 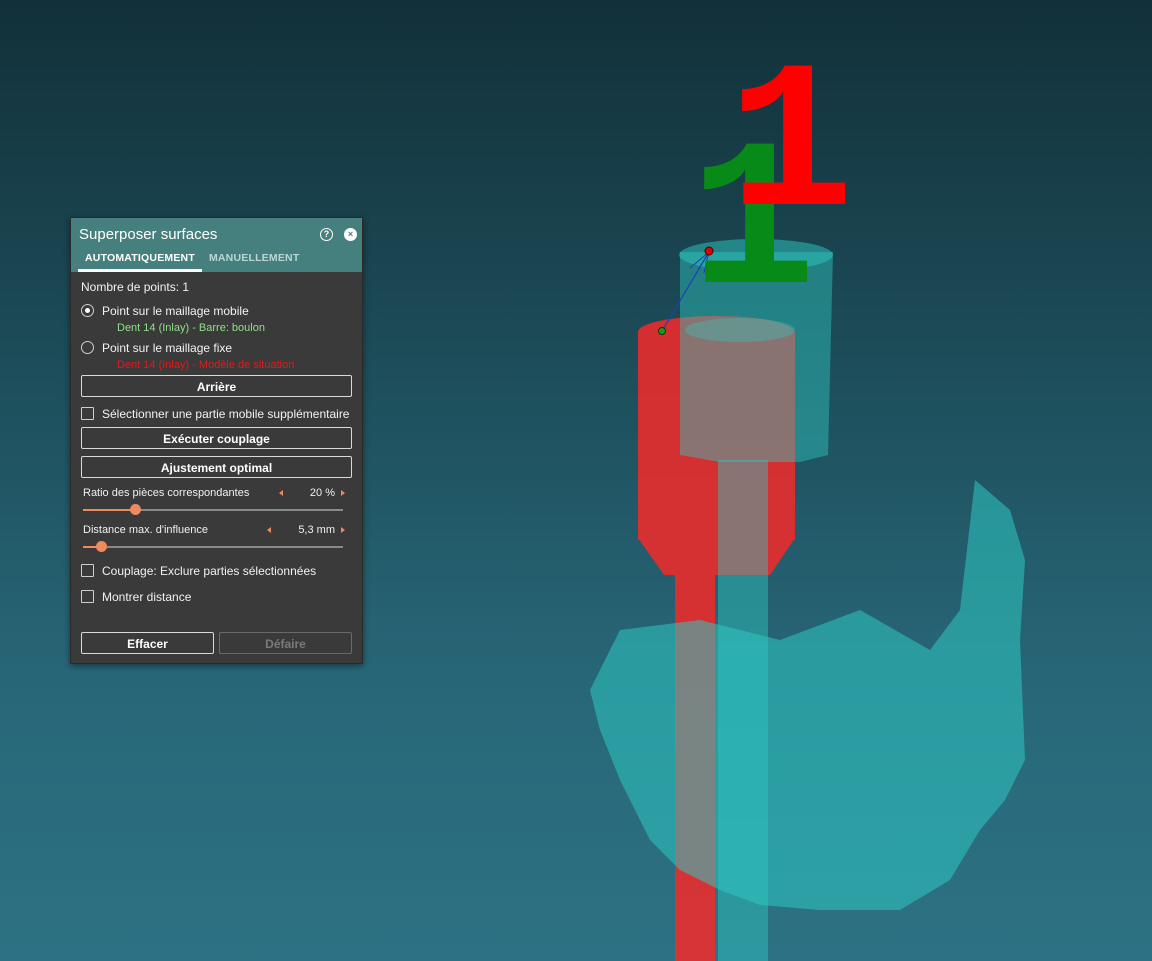 I want to click on tab-manual: MANUELLEMENT, so click(x=254, y=261).